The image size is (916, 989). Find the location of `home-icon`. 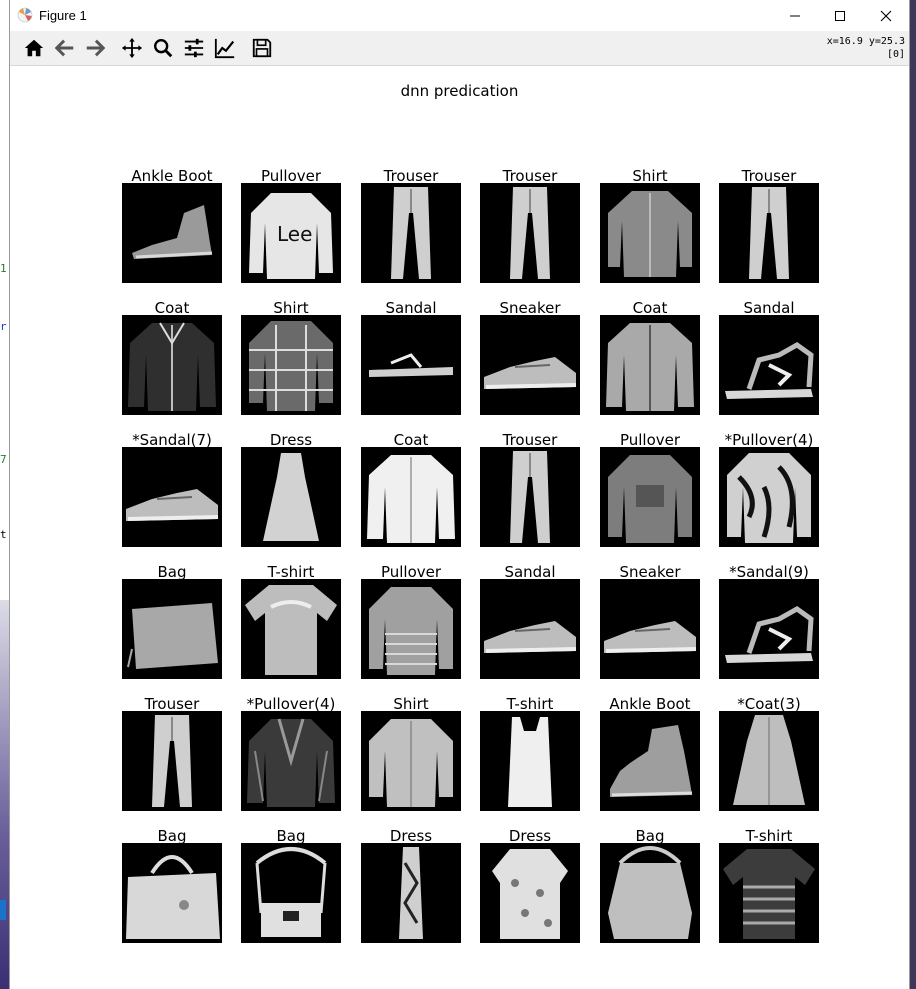

home-icon is located at coordinates (34, 48).